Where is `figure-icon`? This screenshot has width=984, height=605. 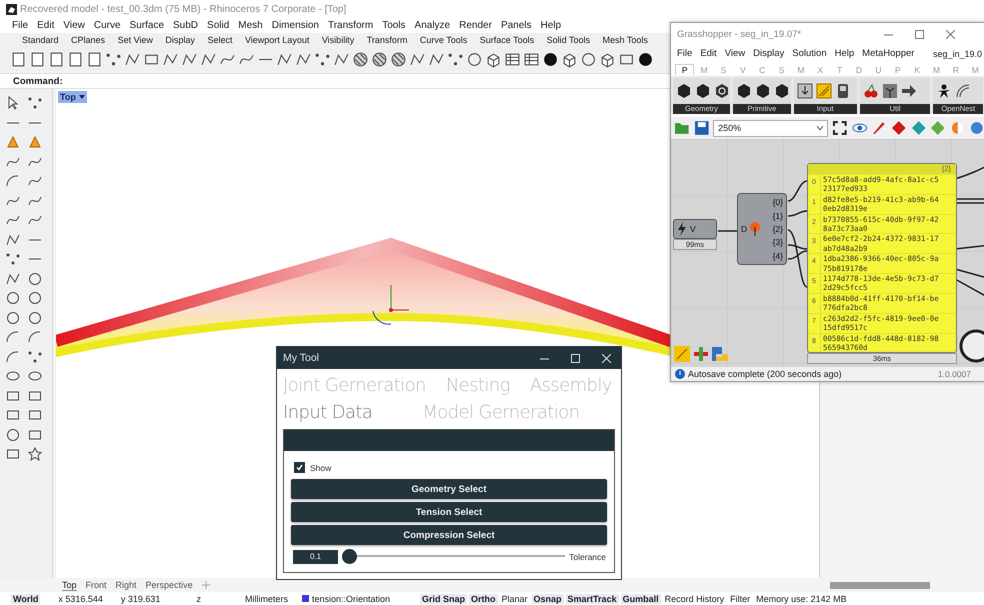
figure-icon is located at coordinates (944, 91).